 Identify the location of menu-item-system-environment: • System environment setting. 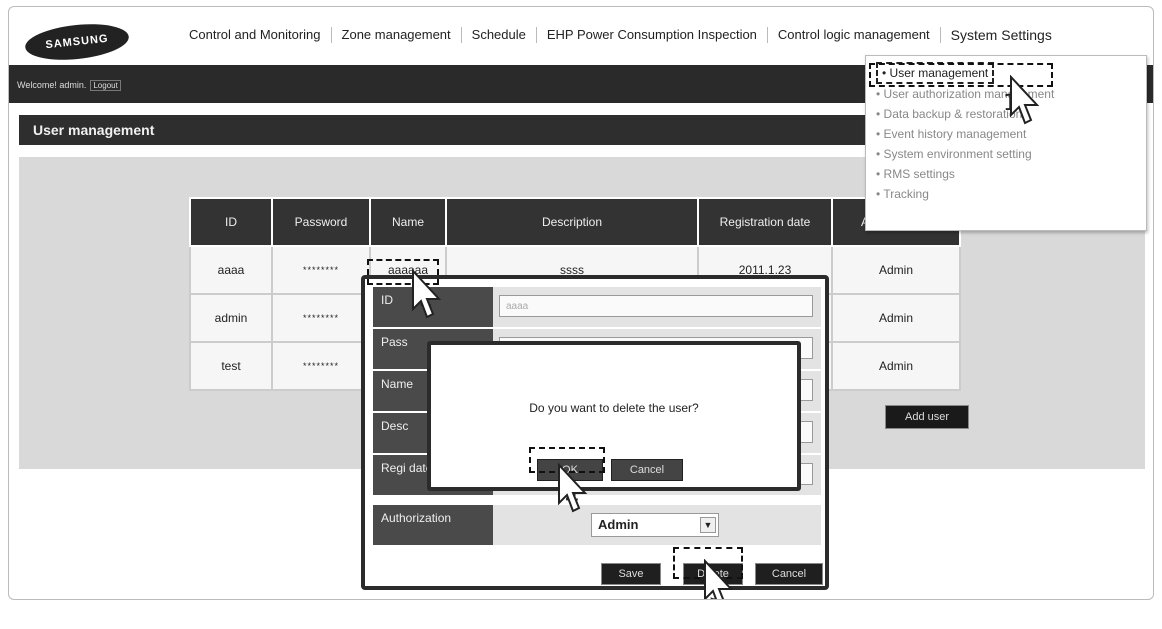
(1006, 154).